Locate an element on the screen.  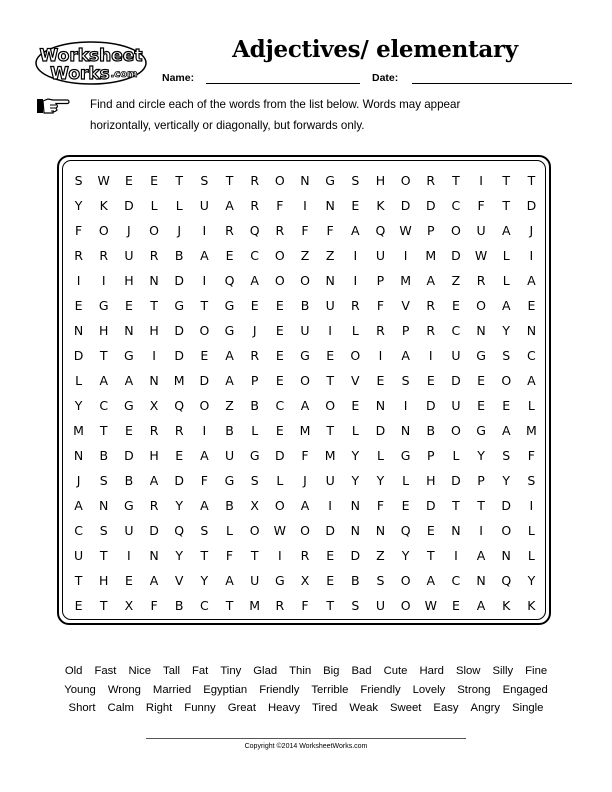
grid-cell: X is located at coordinates (254, 505).